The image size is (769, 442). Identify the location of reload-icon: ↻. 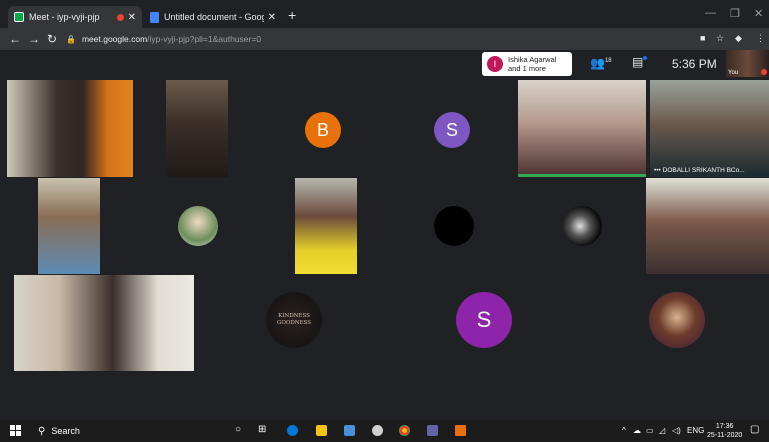
(52, 39).